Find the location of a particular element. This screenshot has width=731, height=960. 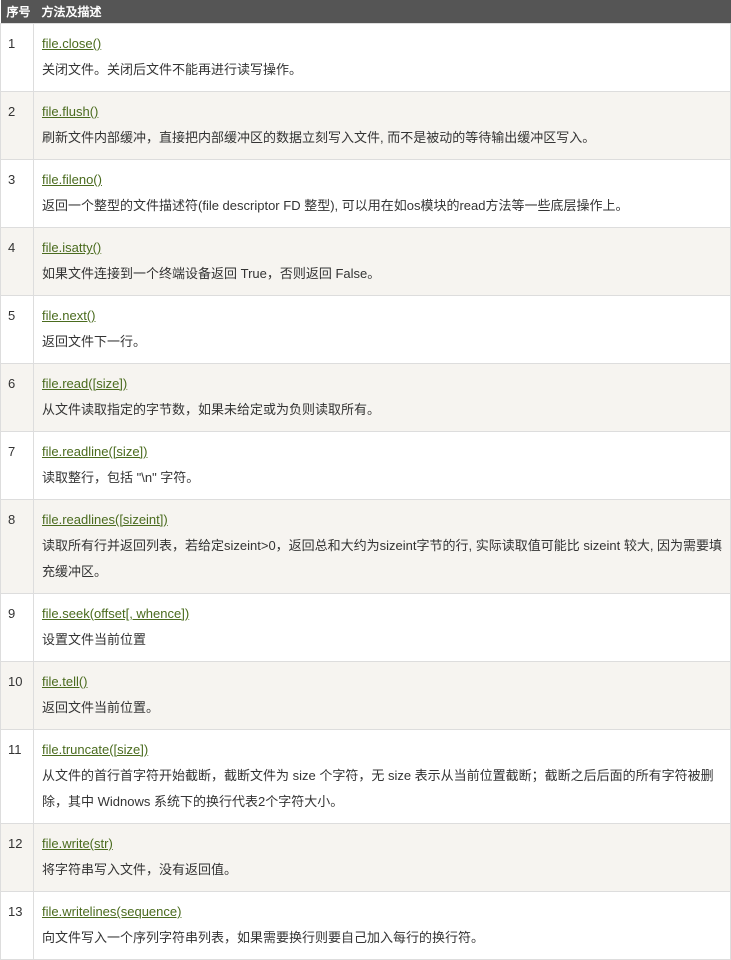

method-cell: file.write(str) 将字符串写入文件，没有返回值。 is located at coordinates (382, 857).